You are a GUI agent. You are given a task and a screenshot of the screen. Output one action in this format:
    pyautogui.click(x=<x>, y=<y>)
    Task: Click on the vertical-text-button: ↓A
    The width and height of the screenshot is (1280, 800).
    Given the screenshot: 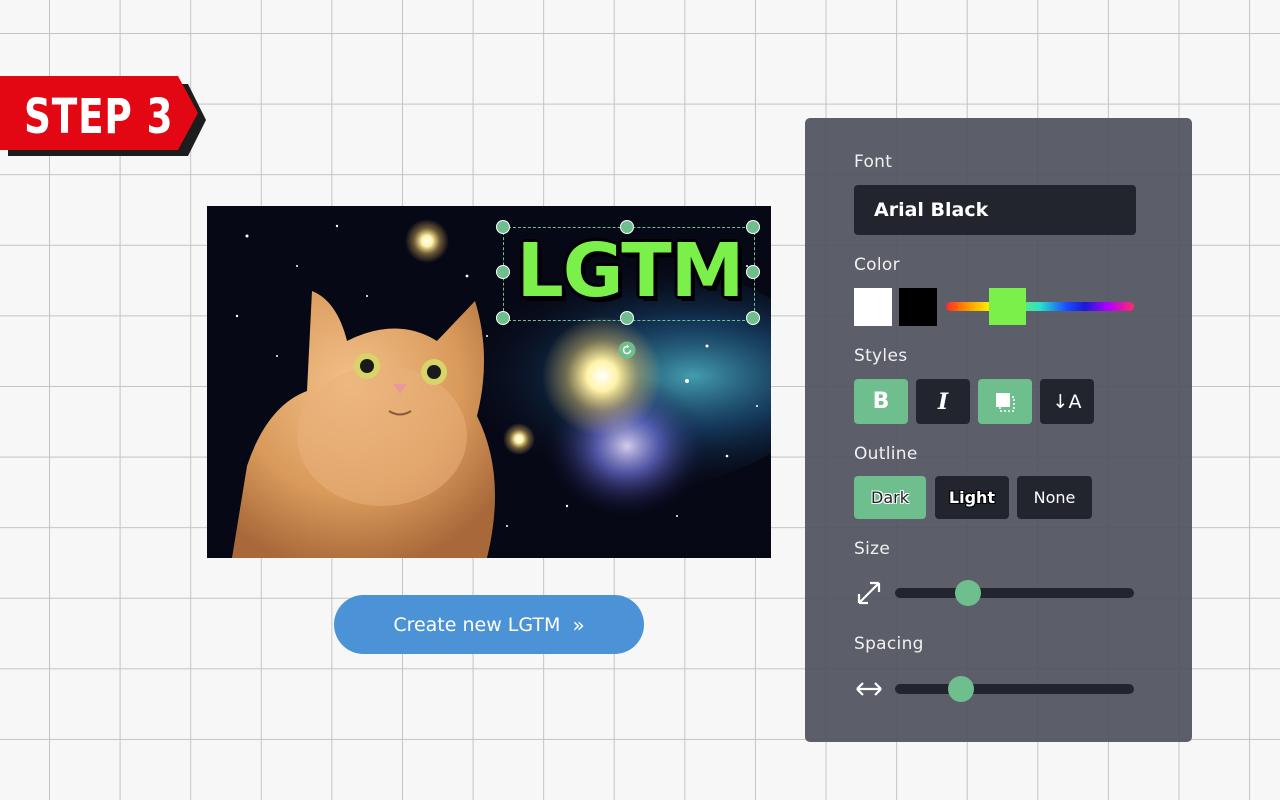 What is the action you would take?
    pyautogui.click(x=1067, y=401)
    